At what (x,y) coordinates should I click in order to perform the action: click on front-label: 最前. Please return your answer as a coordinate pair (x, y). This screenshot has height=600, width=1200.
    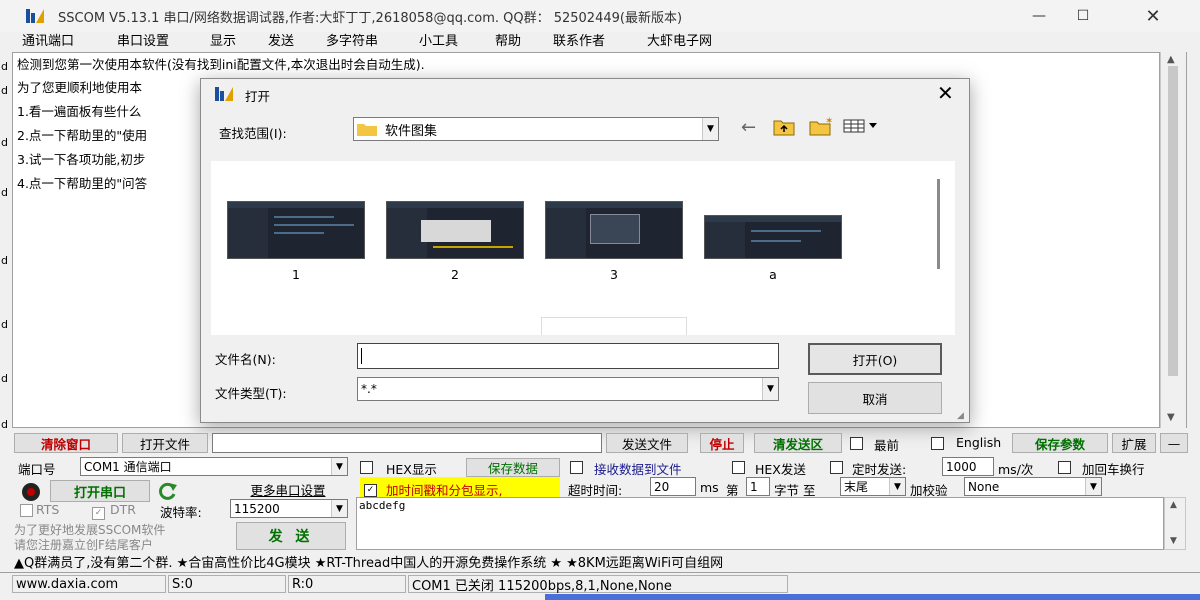
    Looking at the image, I should click on (887, 445).